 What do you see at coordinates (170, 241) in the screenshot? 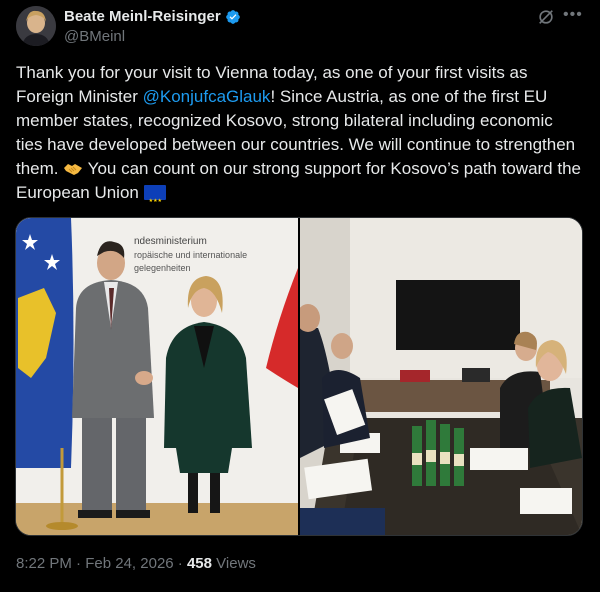
I see `sign-line-1: ndesministerium` at bounding box center [170, 241].